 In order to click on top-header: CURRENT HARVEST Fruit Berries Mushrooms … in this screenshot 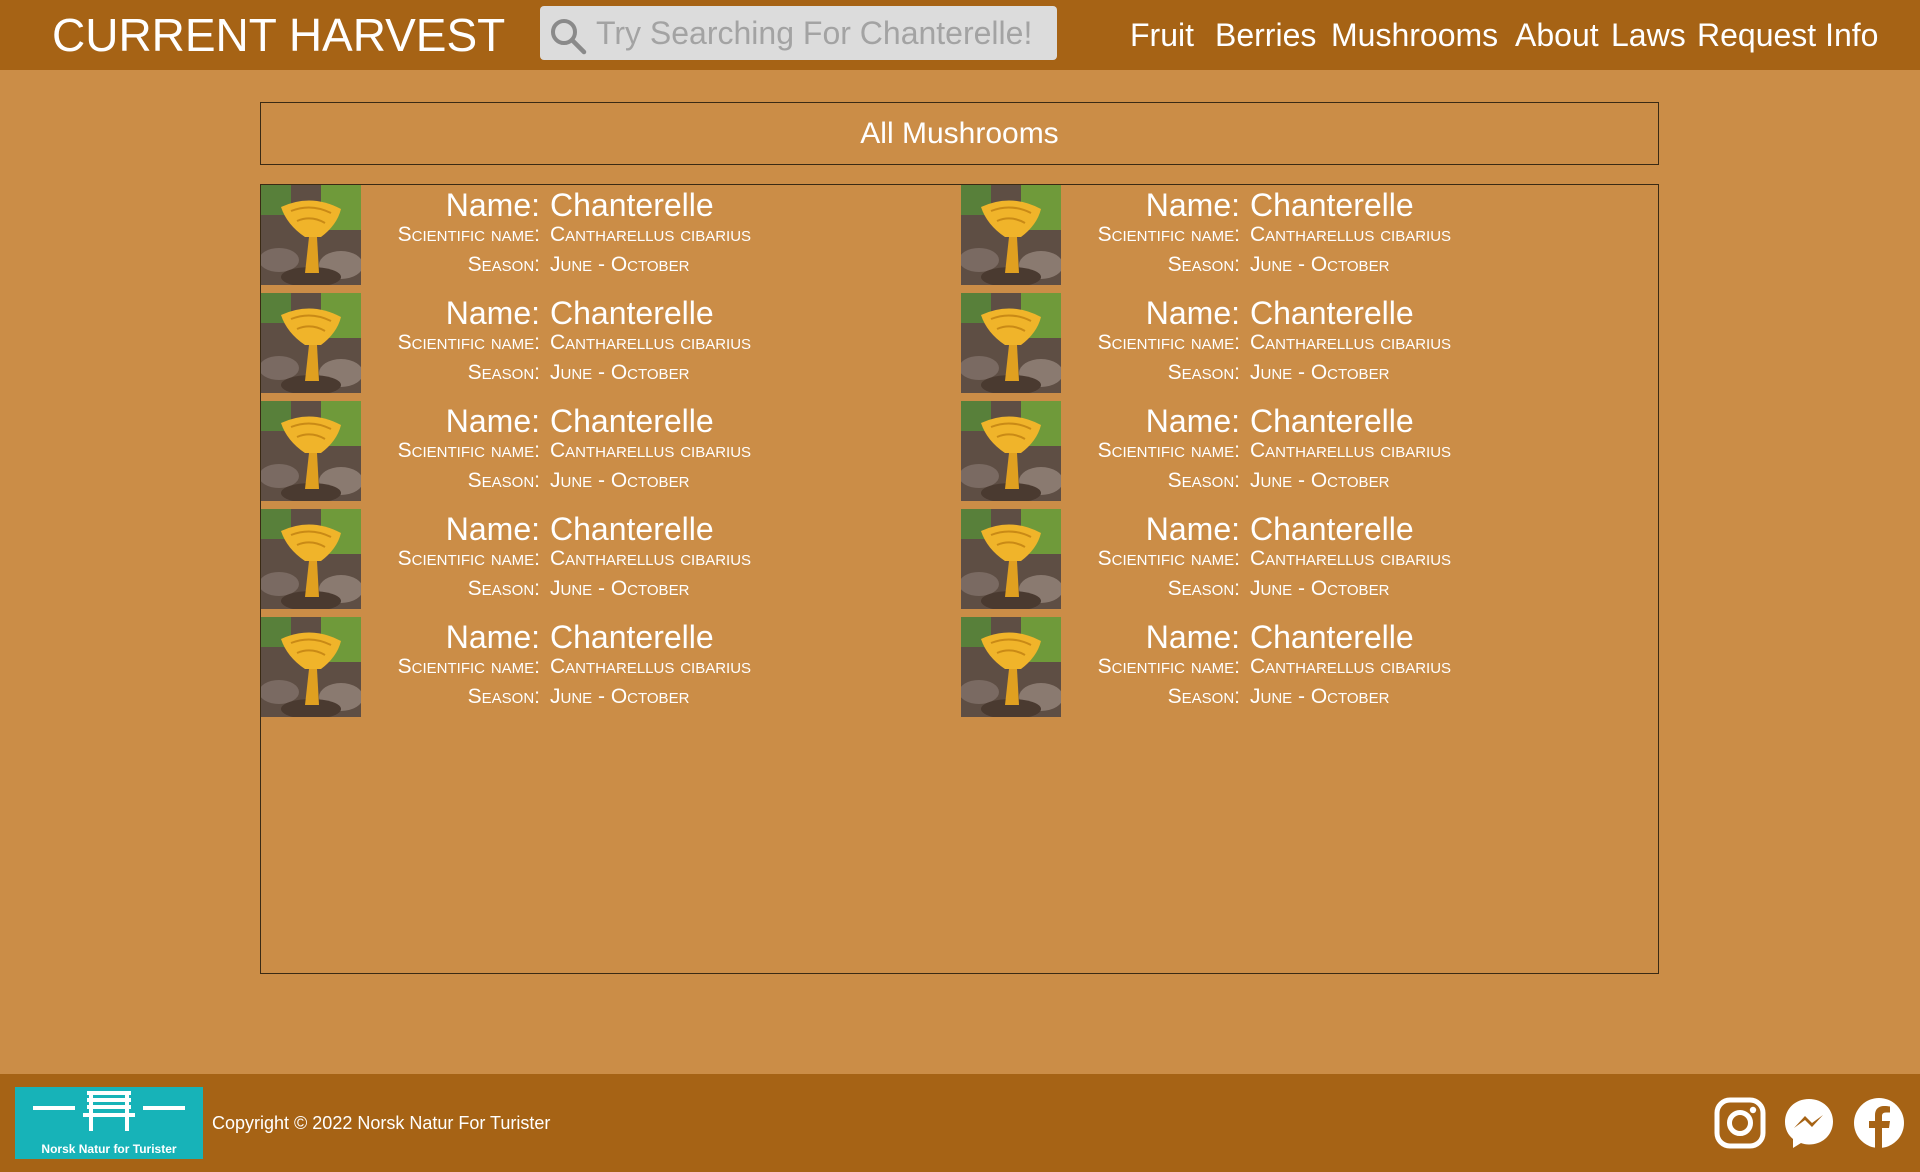, I will do `click(960, 35)`.